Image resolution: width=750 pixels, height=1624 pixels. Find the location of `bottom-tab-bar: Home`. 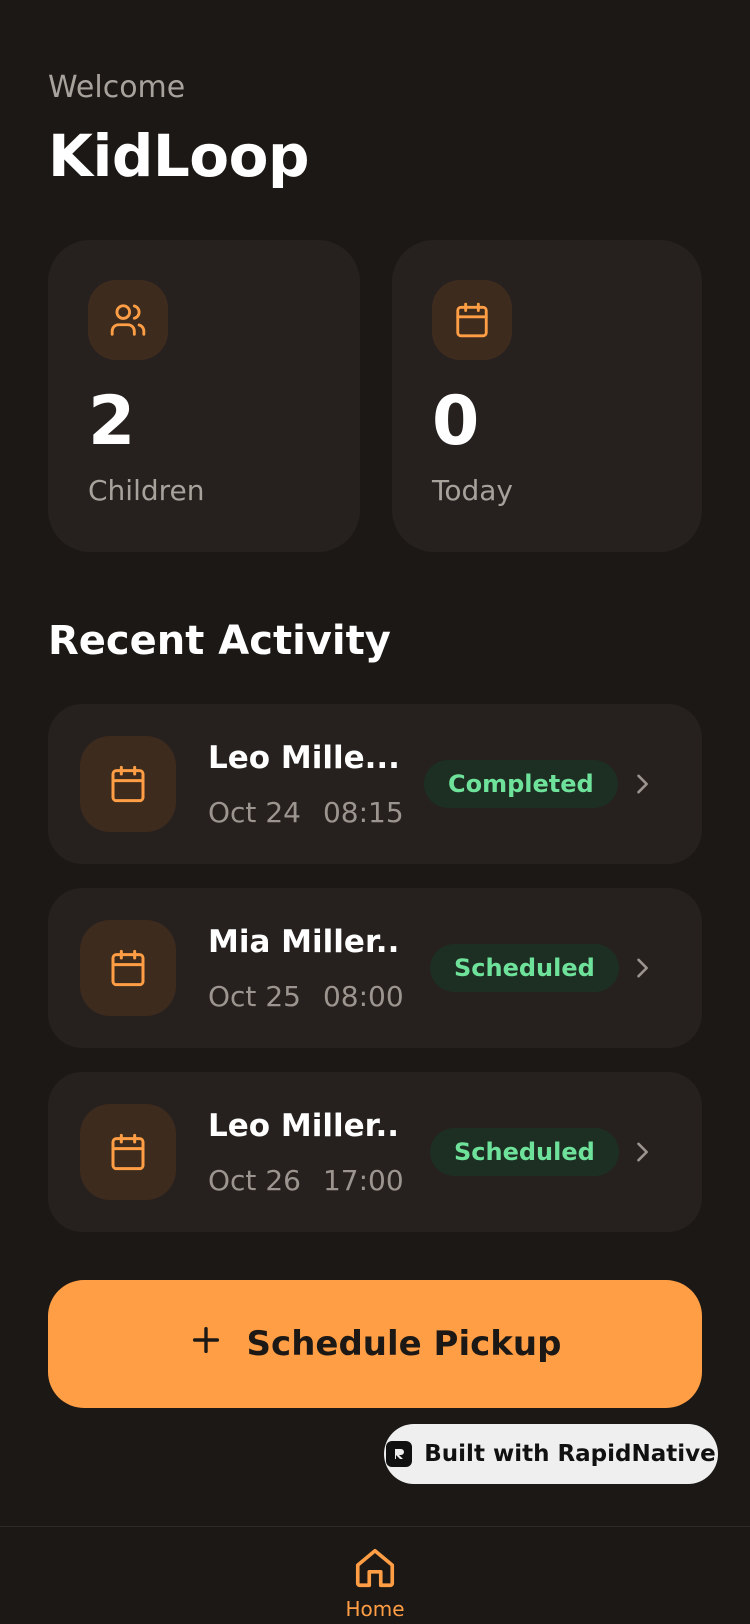

bottom-tab-bar: Home is located at coordinates (375, 1575).